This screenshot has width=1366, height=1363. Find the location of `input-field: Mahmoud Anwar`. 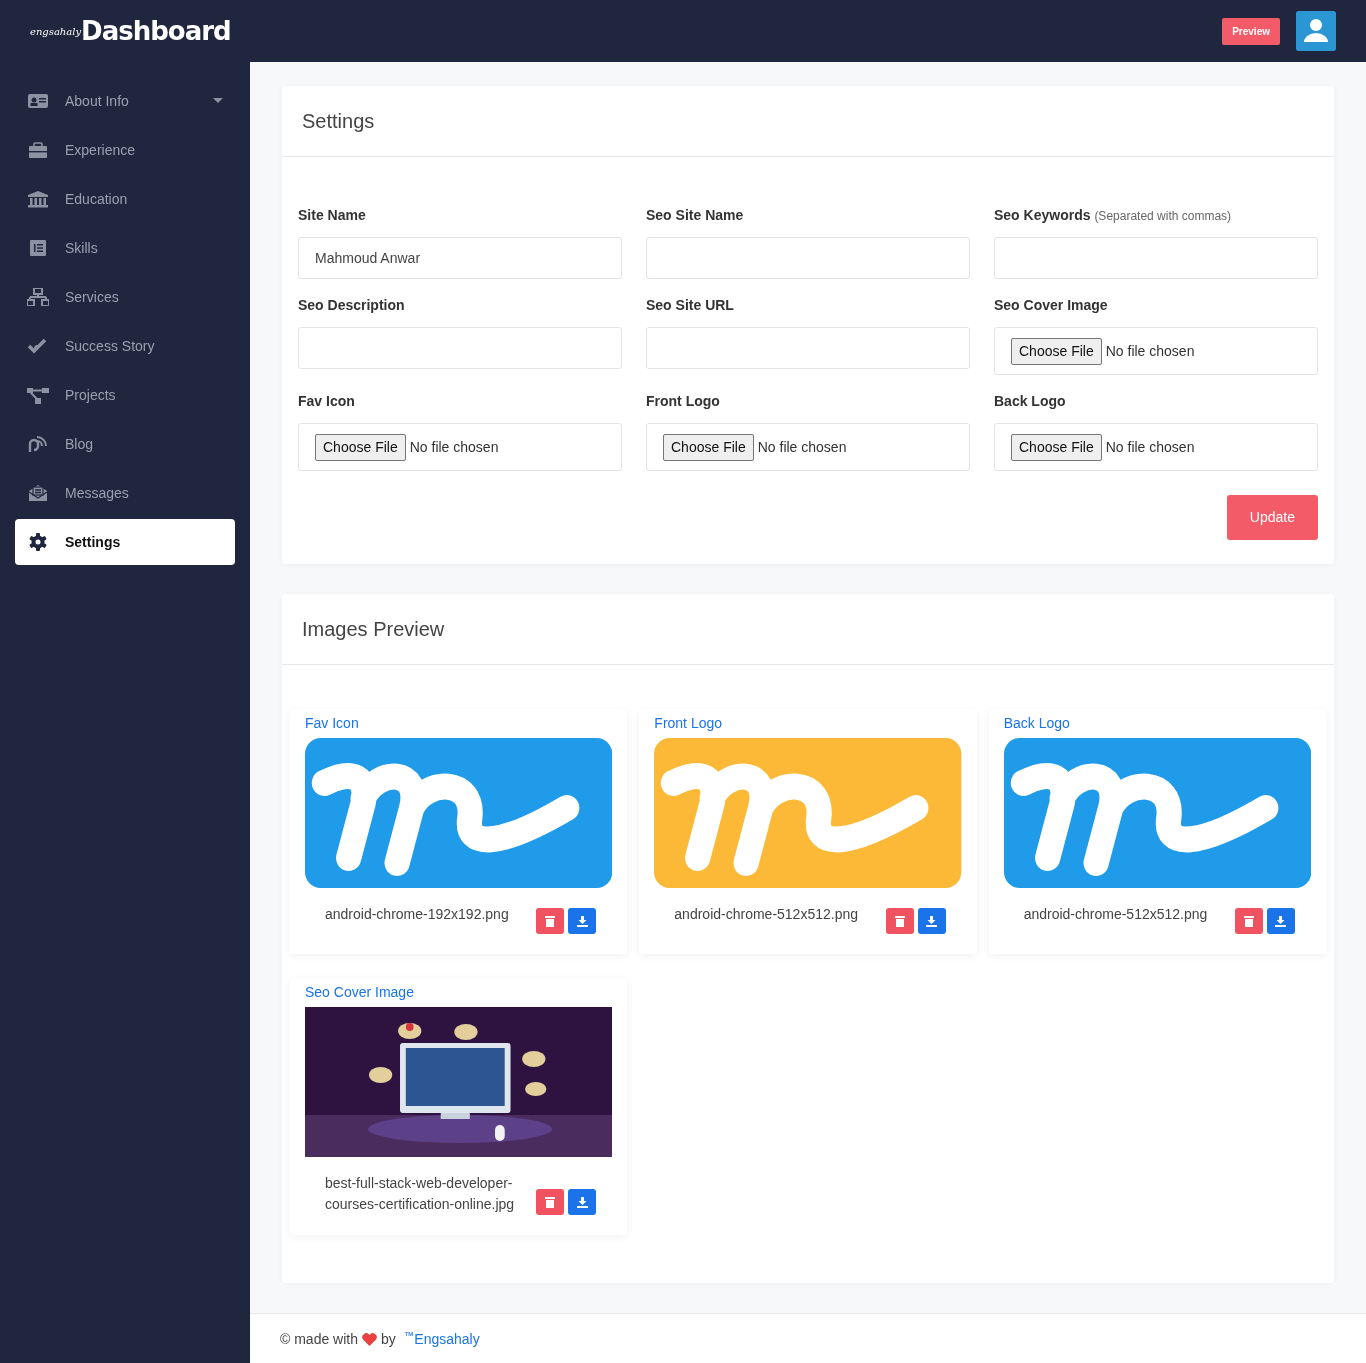

input-field: Mahmoud Anwar is located at coordinates (460, 258).